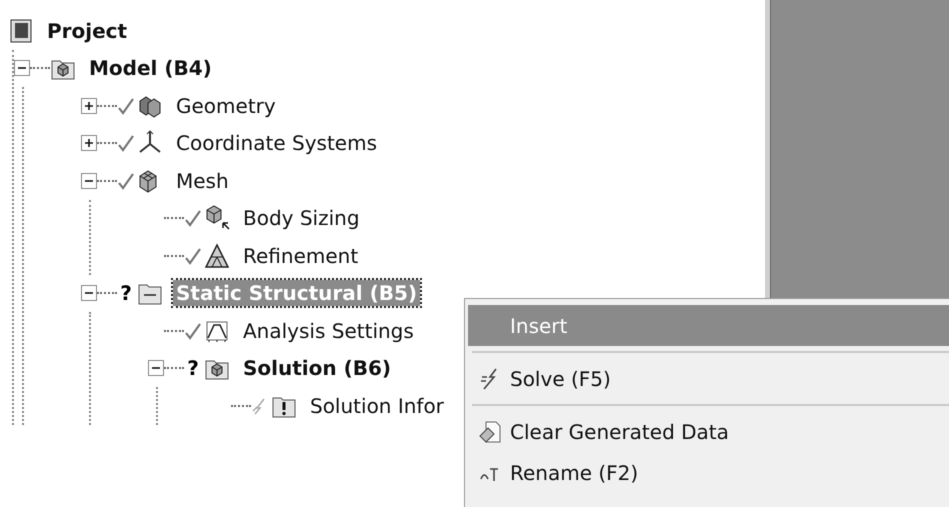 The image size is (949, 507). What do you see at coordinates (708, 378) in the screenshot?
I see `menu-item: Solve (F5)` at bounding box center [708, 378].